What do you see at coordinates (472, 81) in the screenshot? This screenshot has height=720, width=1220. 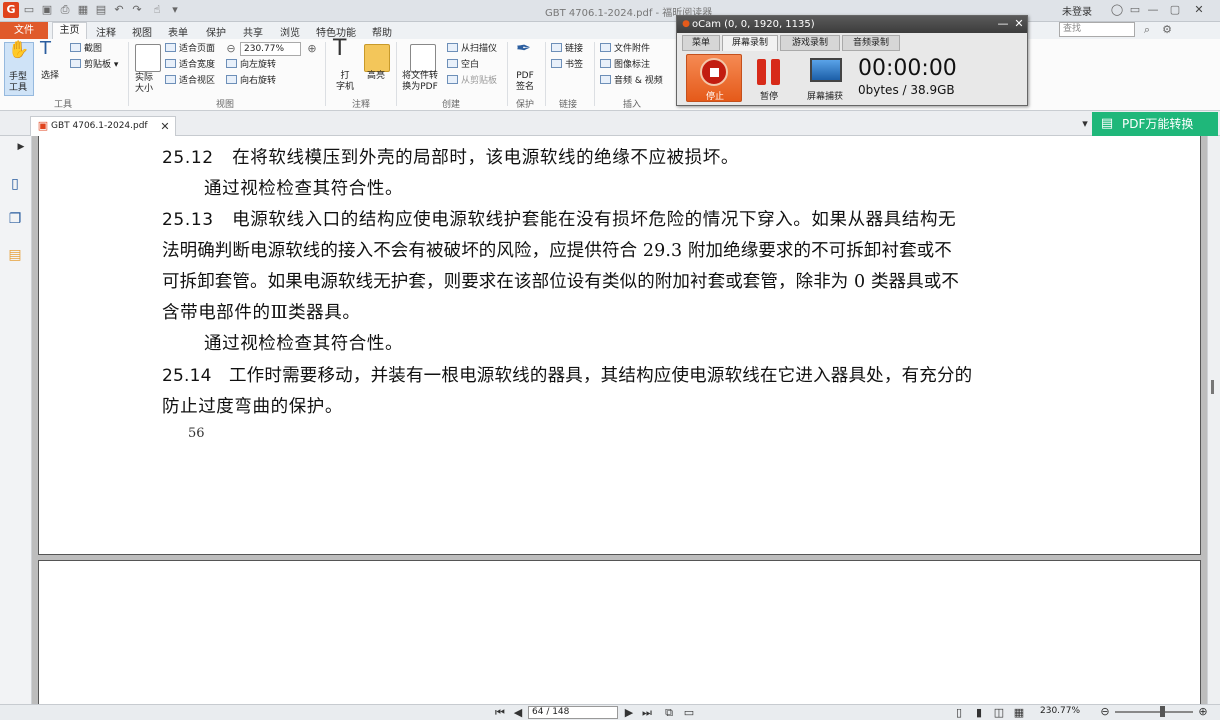 I see `from-clipboard-button: 从剪贴板` at bounding box center [472, 81].